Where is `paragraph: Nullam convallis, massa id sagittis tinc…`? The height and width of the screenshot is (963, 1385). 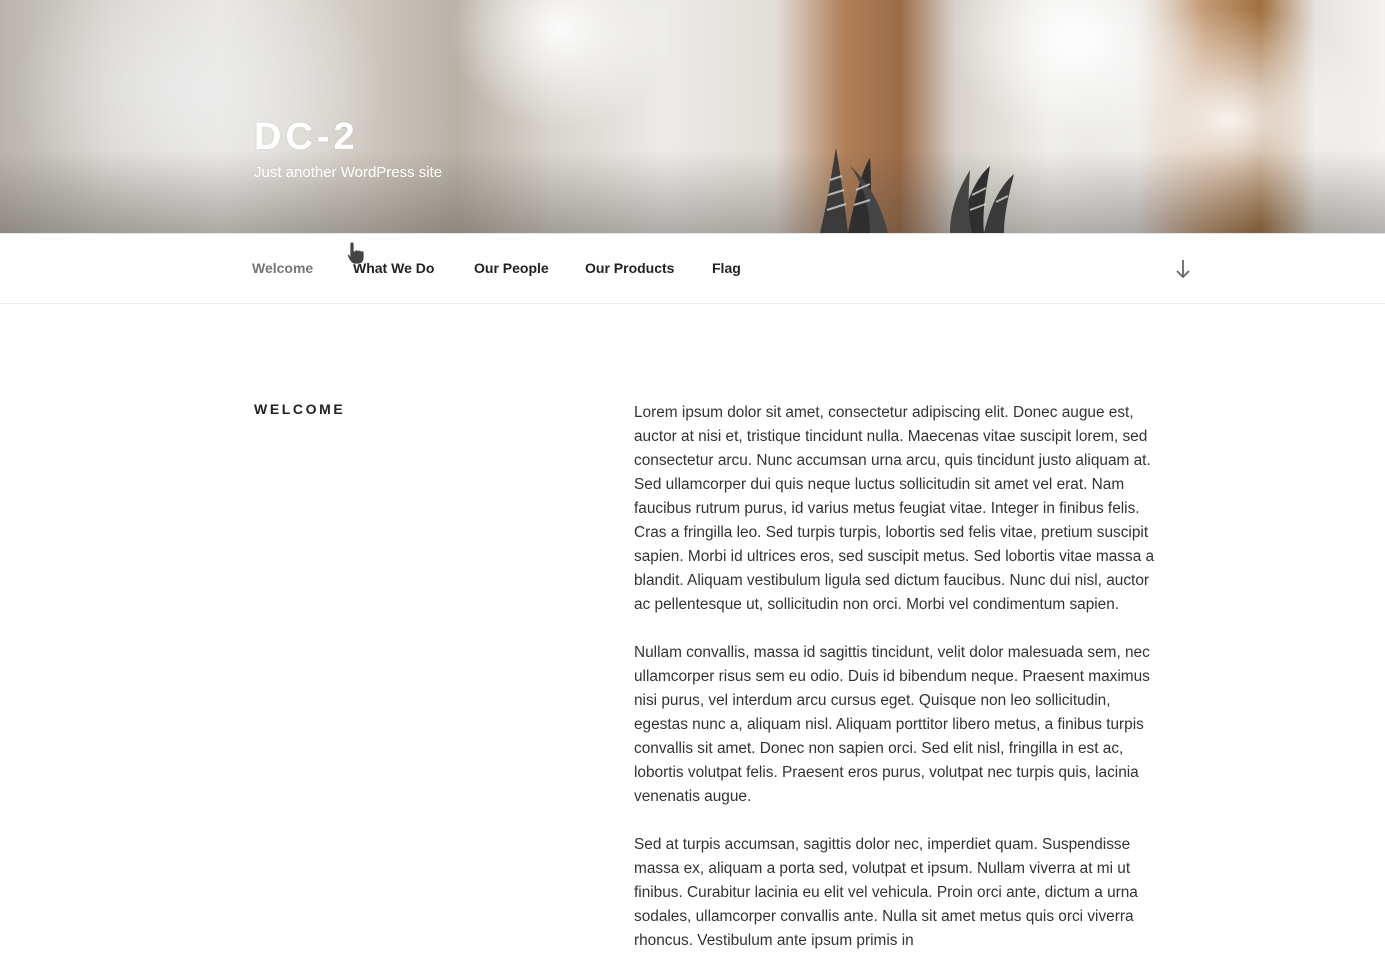 paragraph: Nullam convallis, massa id sagittis tinc… is located at coordinates (892, 724).